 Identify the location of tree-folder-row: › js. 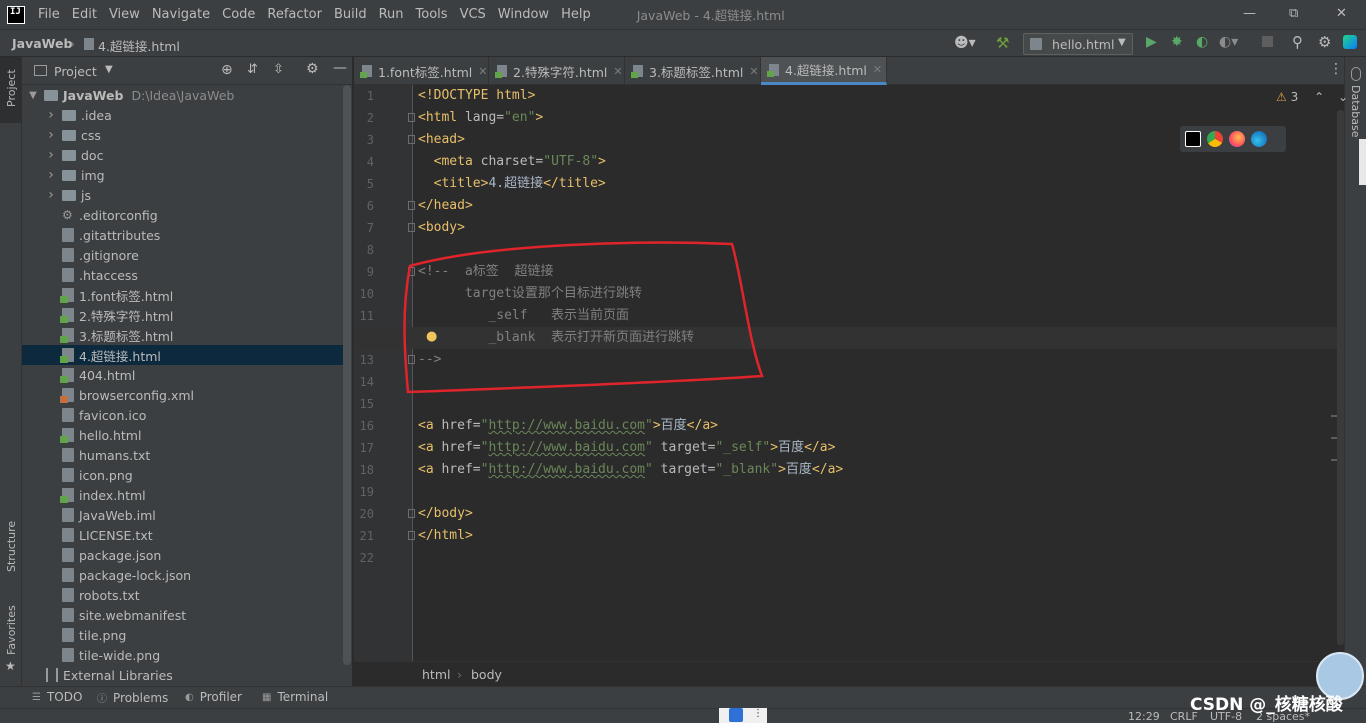
(183, 195).